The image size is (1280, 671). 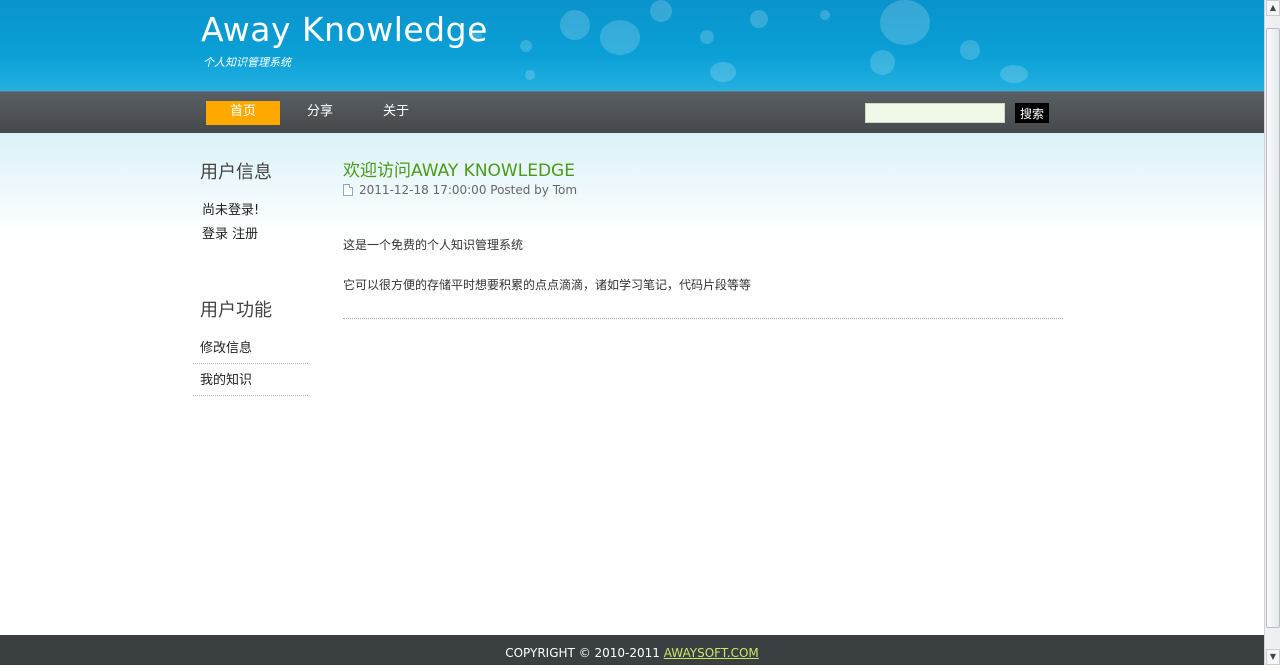 I want to click on my-knowledge-link: 我的知识, so click(x=250, y=380).